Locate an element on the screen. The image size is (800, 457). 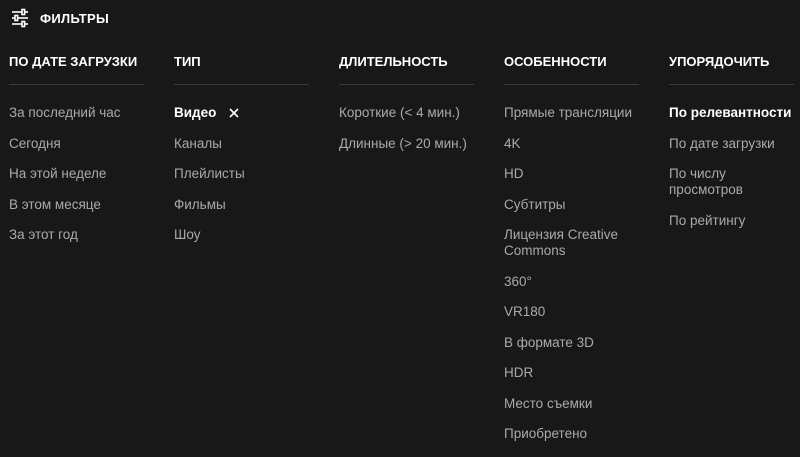
column-type: ТИП Видео Каналы Плейлисты Фильмы Шоу is located at coordinates (241, 254).